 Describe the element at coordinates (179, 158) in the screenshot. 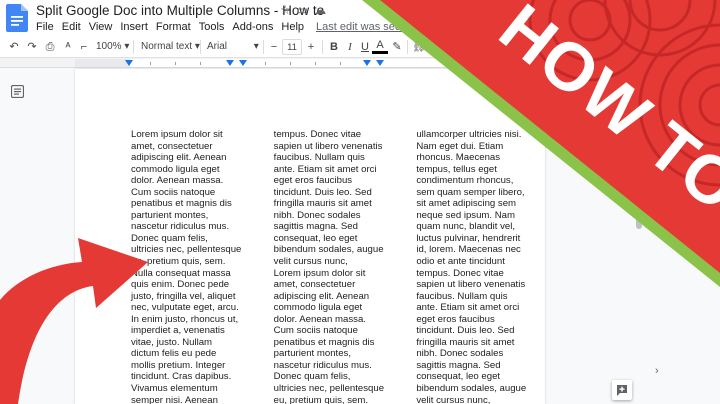

I see `text-line: adipiscing elit. Aenean` at that location.